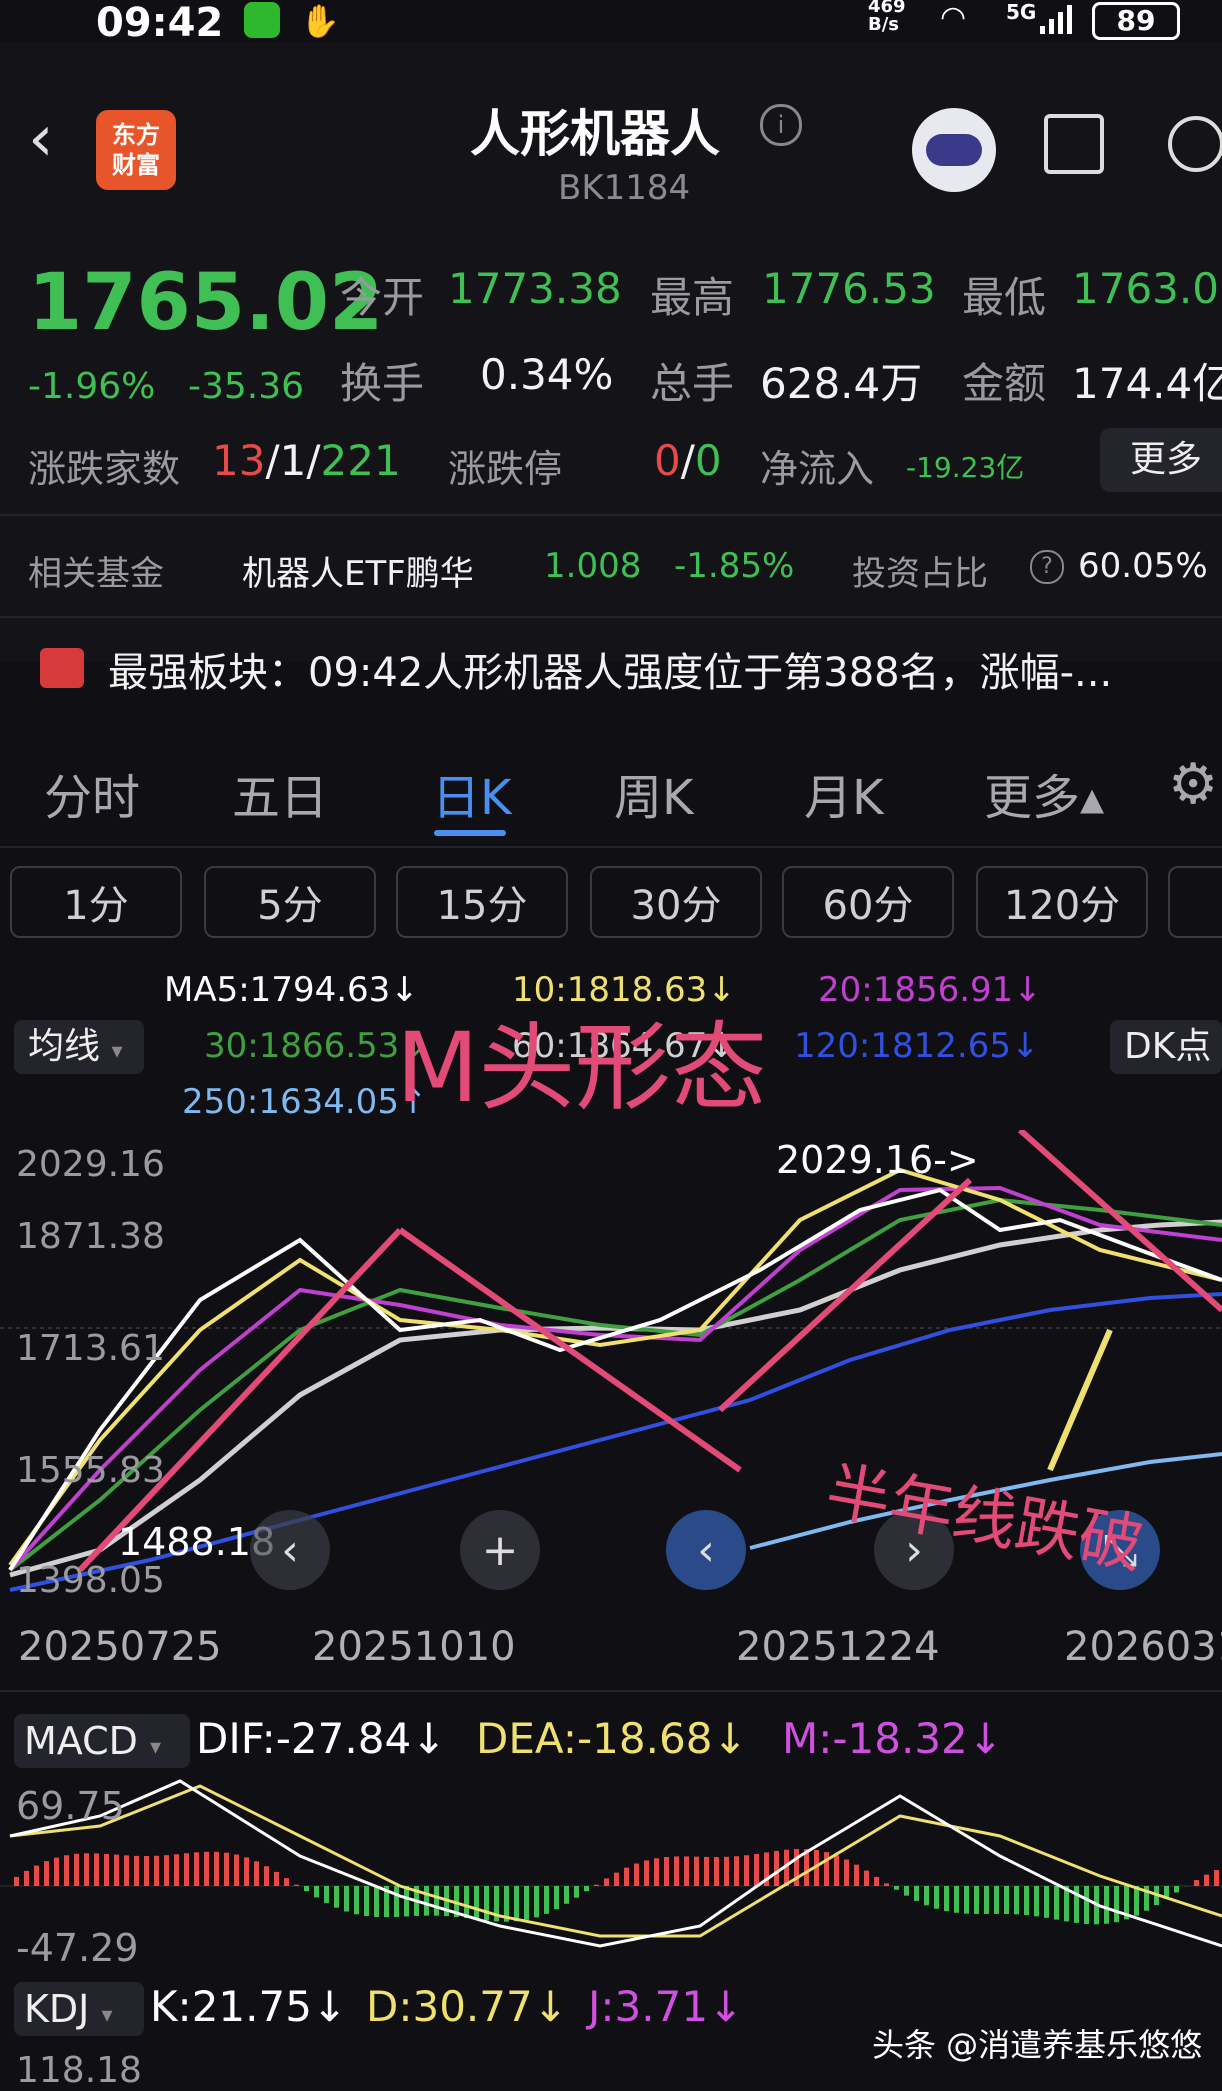 The image size is (1222, 2091). Describe the element at coordinates (471, 793) in the screenshot. I see `tab-daily-k: 日K` at that location.